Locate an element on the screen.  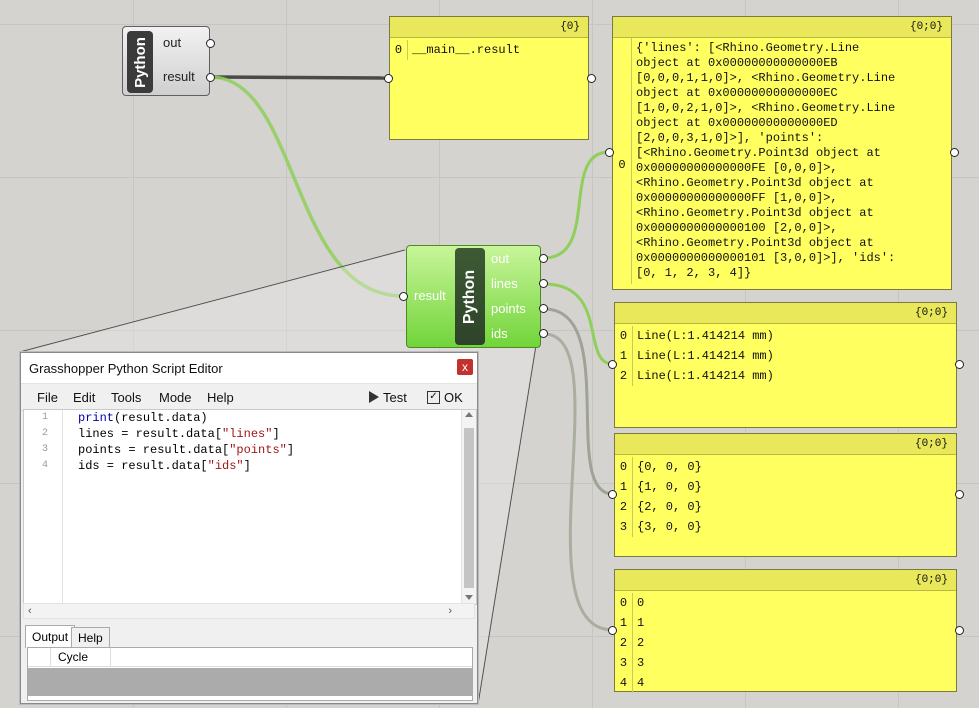
grip-panel-ids-in is located at coordinates (612, 630).